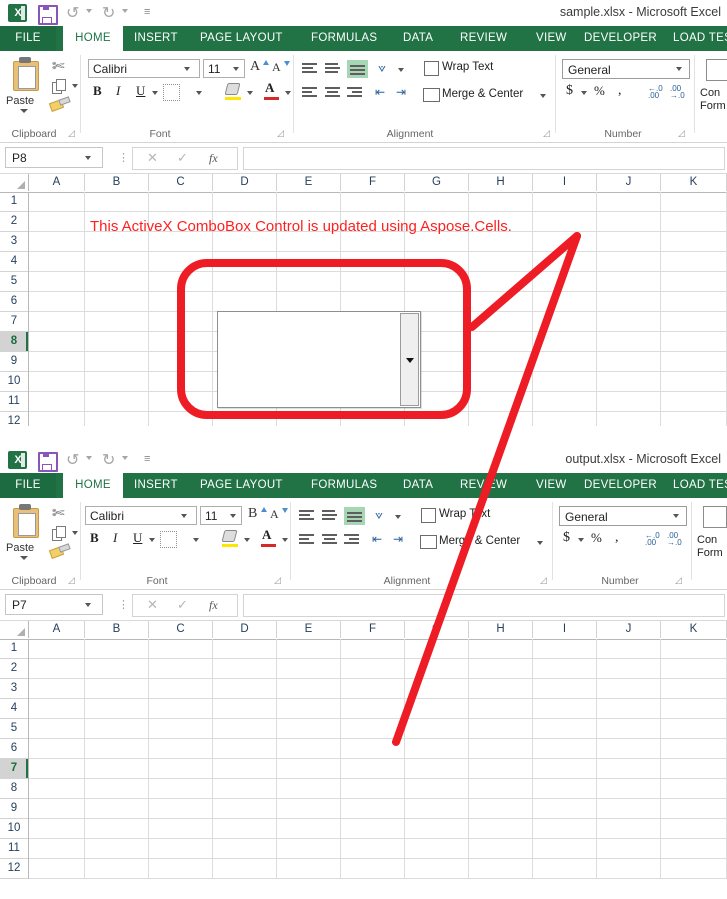 The height and width of the screenshot is (899, 727). I want to click on cell-G9, so click(437, 809).